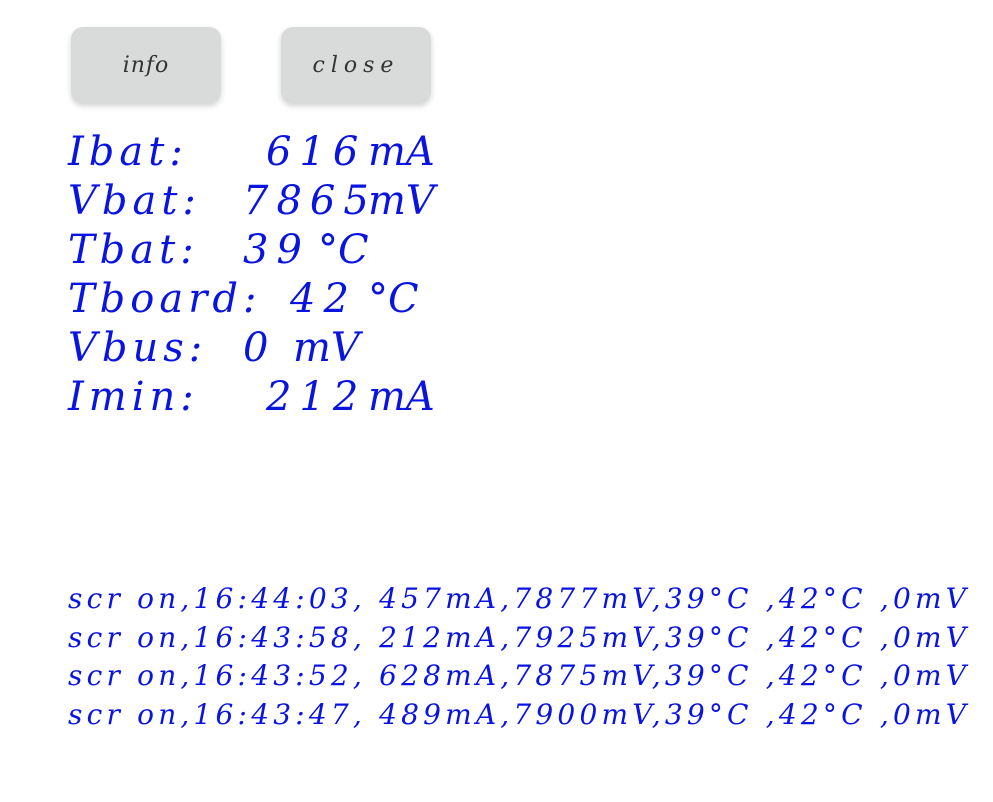 This screenshot has height=802, width=993. Describe the element at coordinates (133, 397) in the screenshot. I see `stat-label: Imin:` at that location.